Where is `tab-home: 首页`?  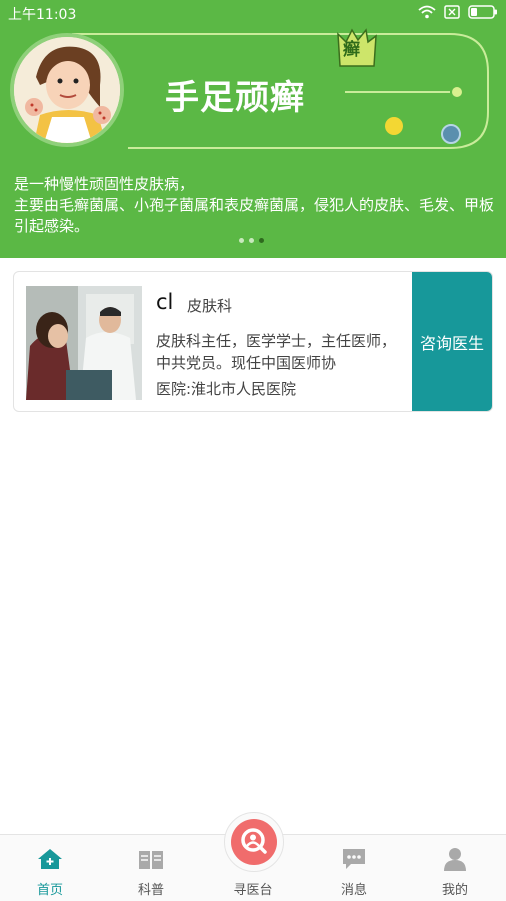 tab-home: 首页 is located at coordinates (50, 868).